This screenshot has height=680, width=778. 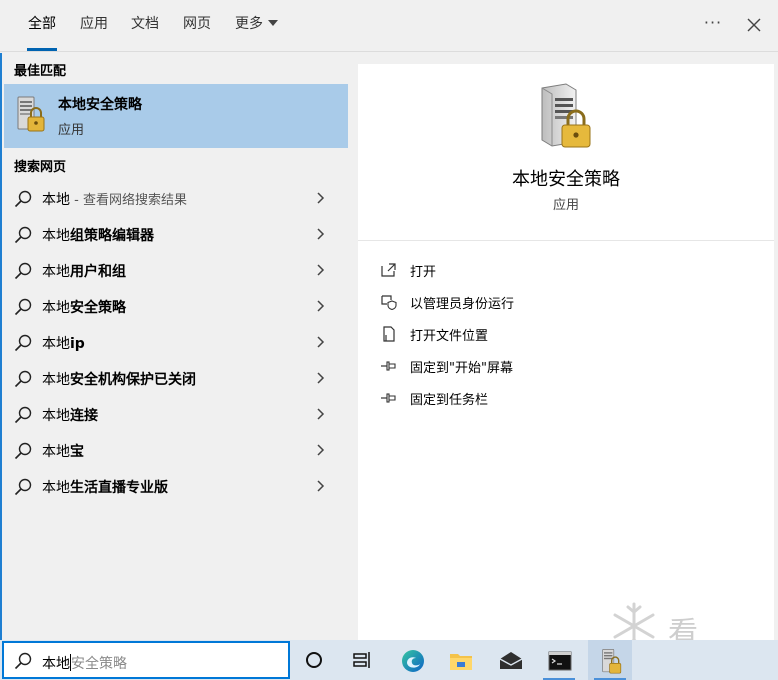 I want to click on web-result-text: 本地用户和组, so click(x=84, y=271).